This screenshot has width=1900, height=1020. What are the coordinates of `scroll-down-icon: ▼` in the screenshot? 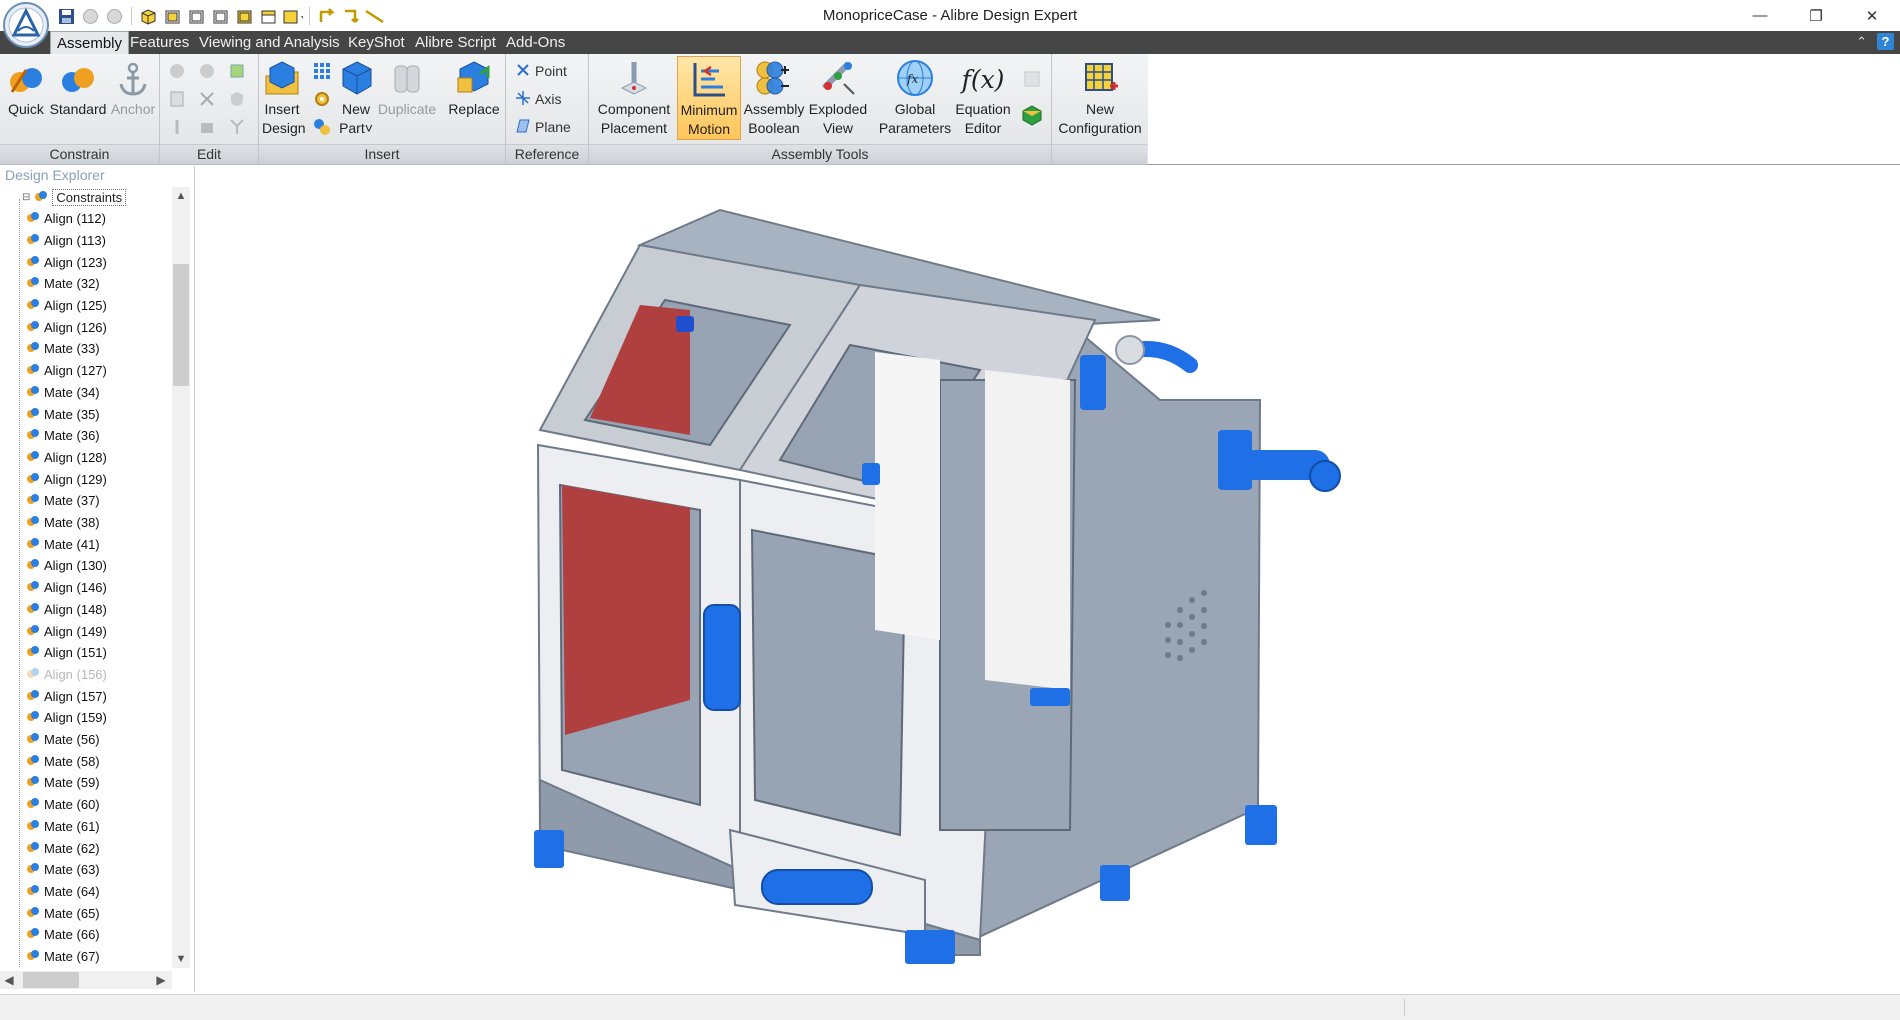 It's located at (181, 959).